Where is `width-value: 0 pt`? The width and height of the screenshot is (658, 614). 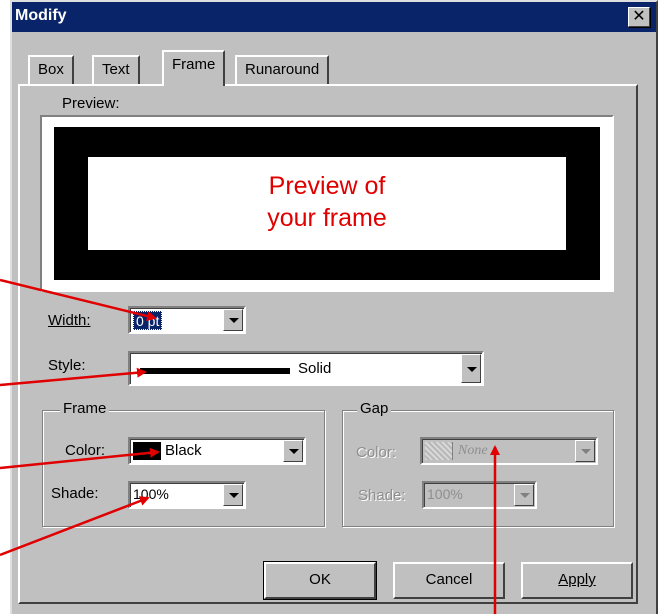 width-value: 0 pt is located at coordinates (148, 320).